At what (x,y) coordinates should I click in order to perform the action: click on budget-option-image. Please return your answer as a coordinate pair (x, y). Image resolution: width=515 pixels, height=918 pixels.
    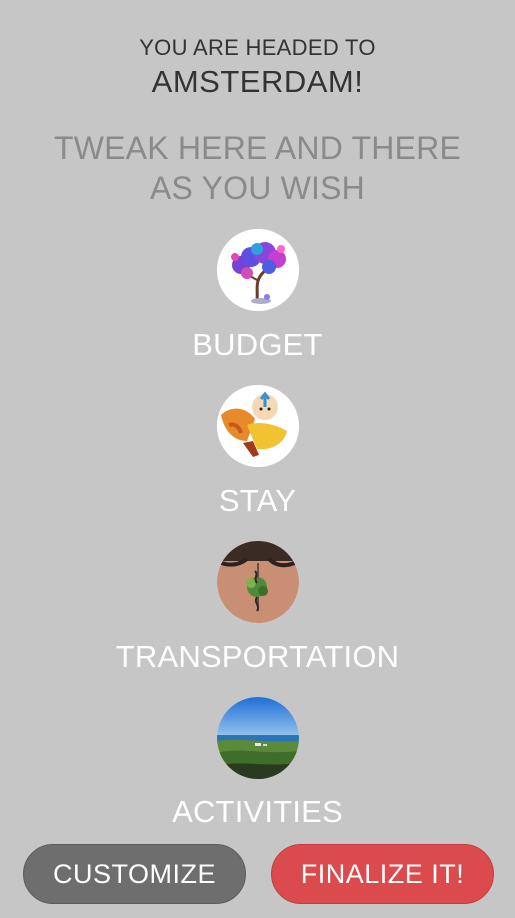
    Looking at the image, I should click on (258, 270).